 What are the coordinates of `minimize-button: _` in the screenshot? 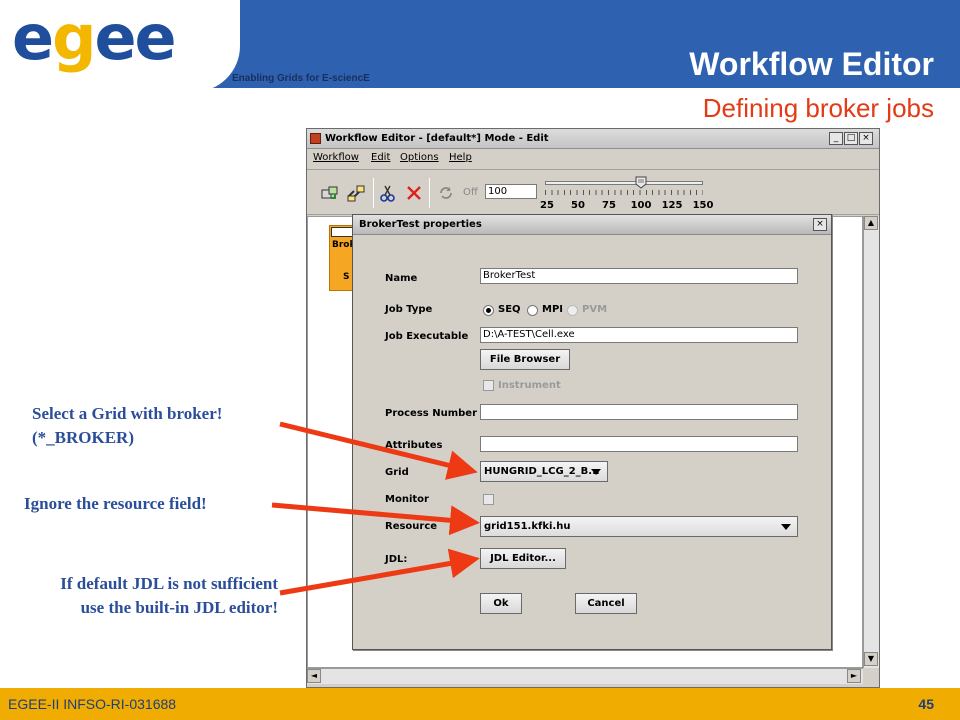 It's located at (836, 138).